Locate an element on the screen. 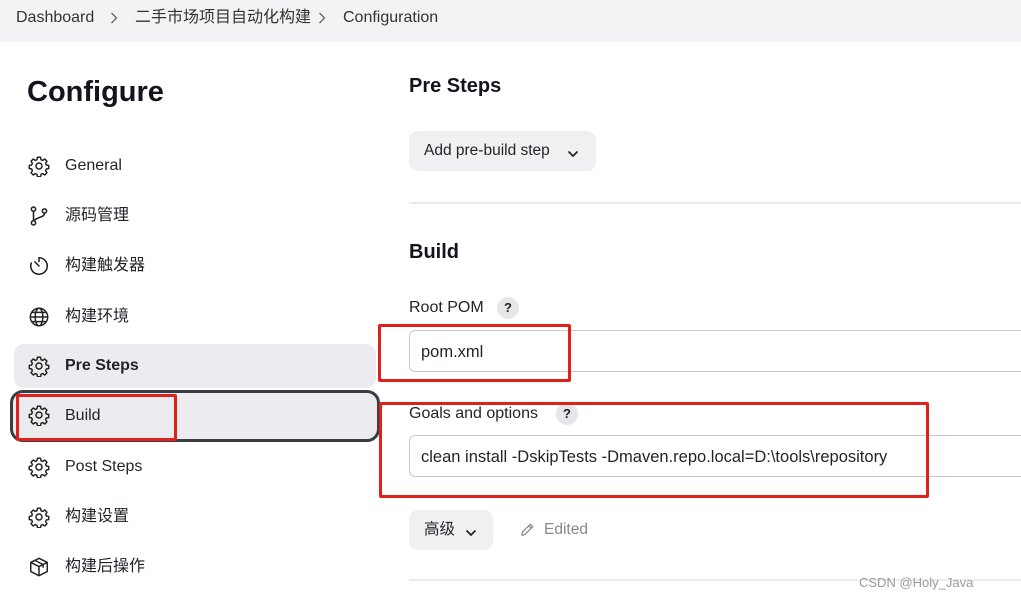 The height and width of the screenshot is (600, 1021). sidebar-item-source-control: 源码管理 is located at coordinates (195, 216).